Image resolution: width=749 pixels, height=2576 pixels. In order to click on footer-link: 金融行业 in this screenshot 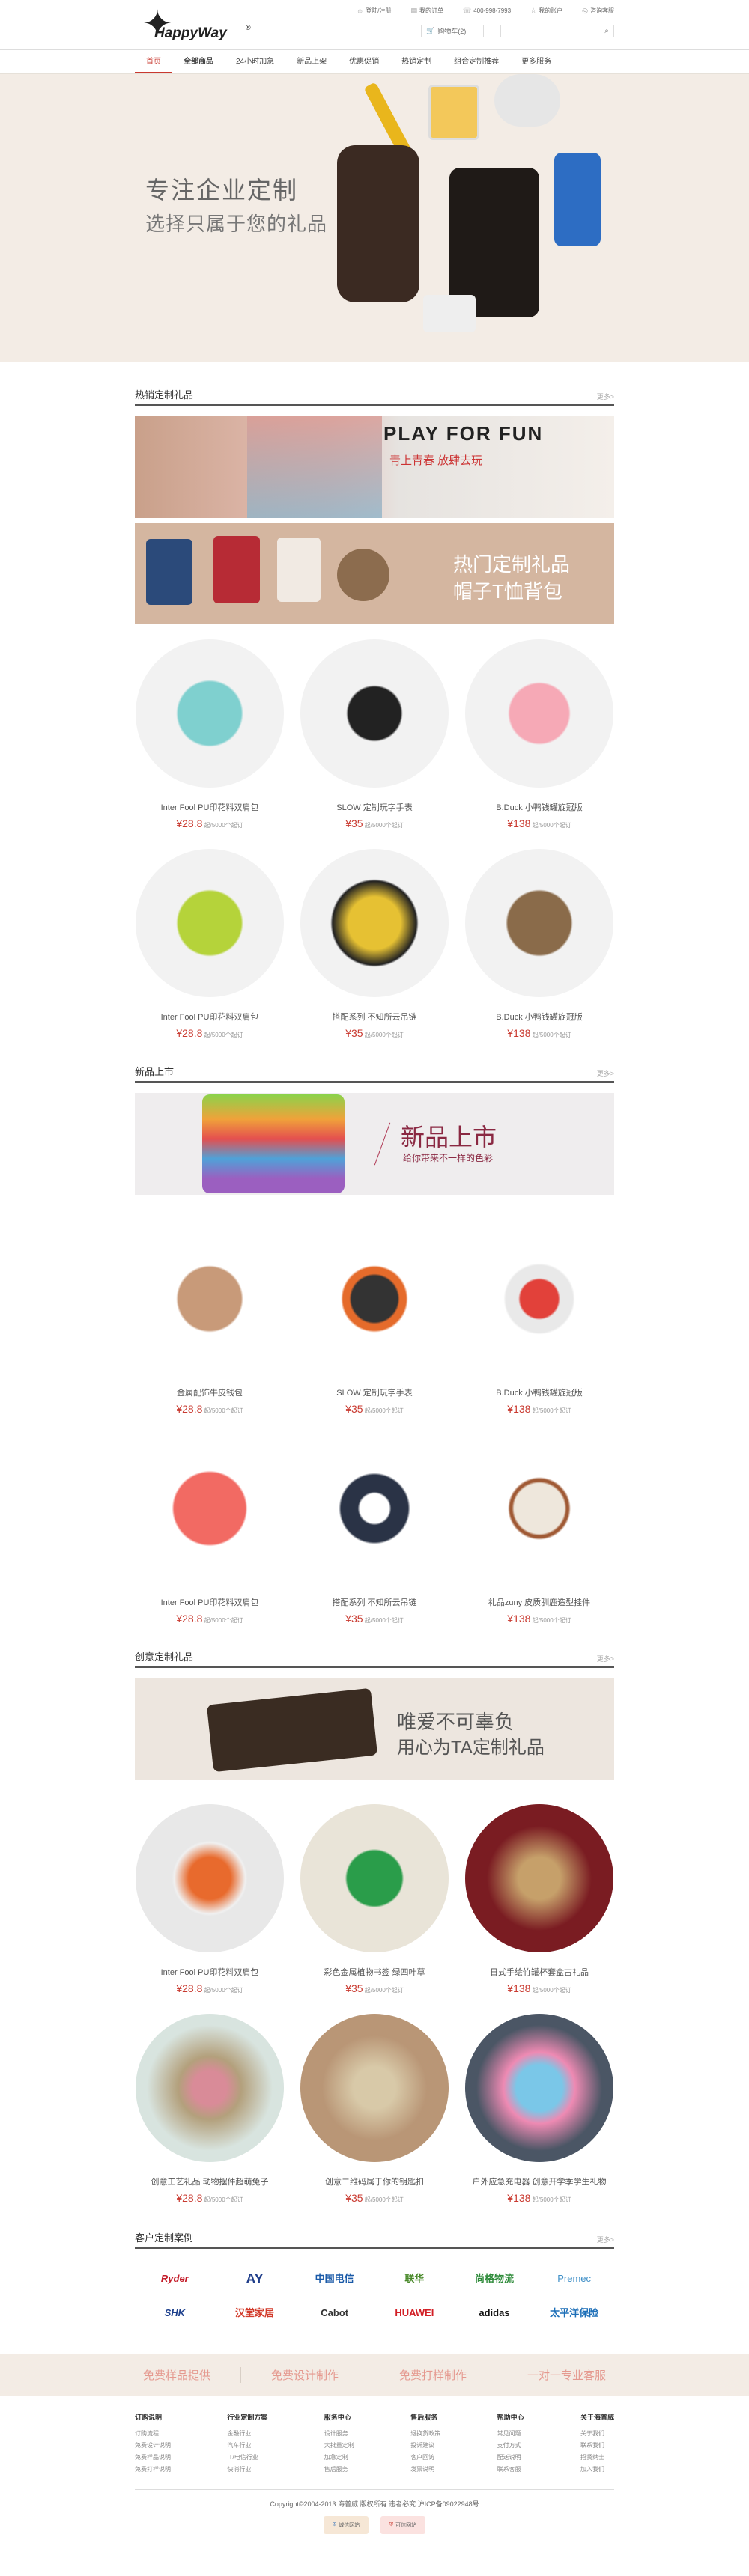, I will do `click(247, 2434)`.